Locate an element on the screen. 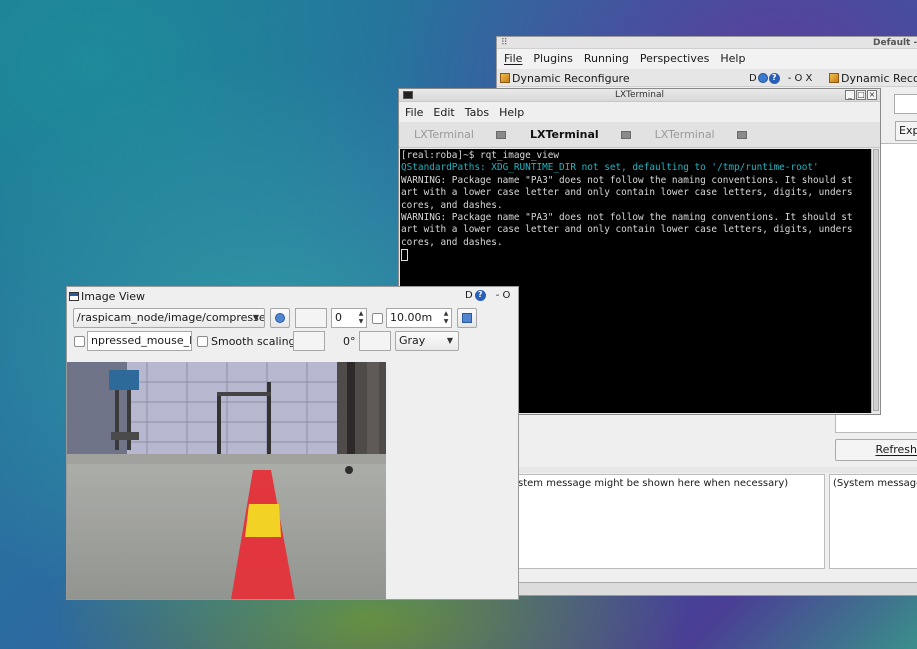  mouse-topic-field: npressed_mouse_left is located at coordinates (139, 341).